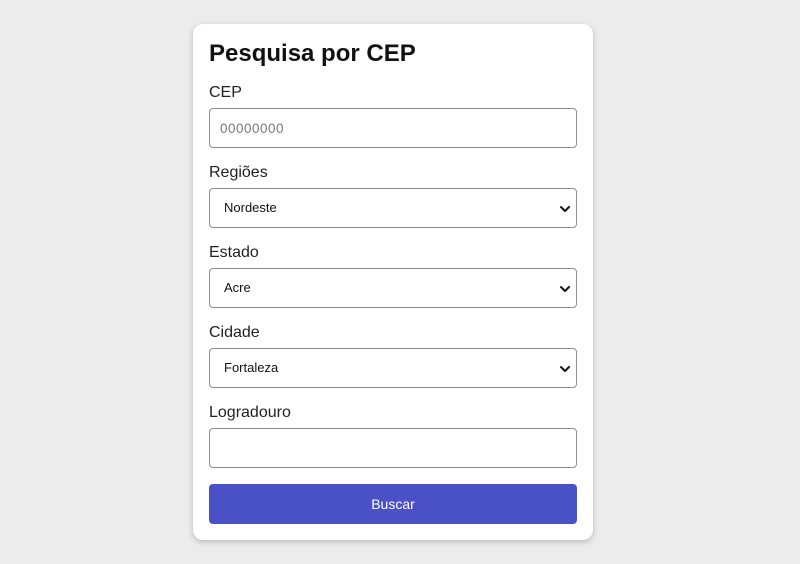  What do you see at coordinates (251, 367) in the screenshot?
I see `cidade-selected-value: Fortaleza` at bounding box center [251, 367].